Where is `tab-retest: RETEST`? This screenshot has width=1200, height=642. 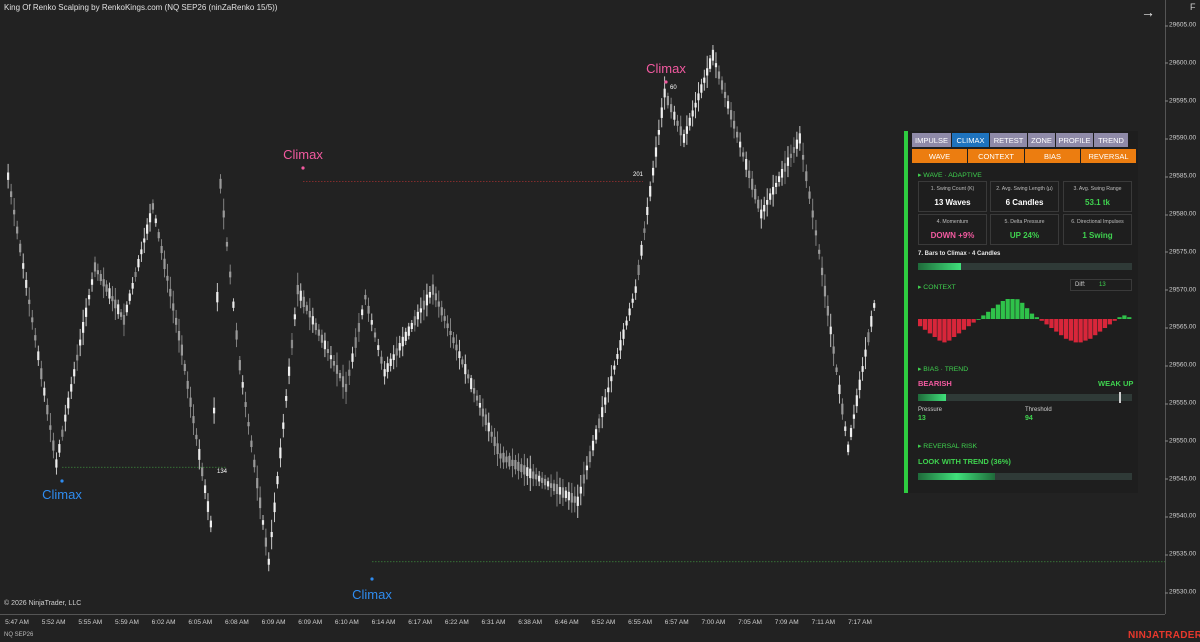 tab-retest: RETEST is located at coordinates (1009, 140).